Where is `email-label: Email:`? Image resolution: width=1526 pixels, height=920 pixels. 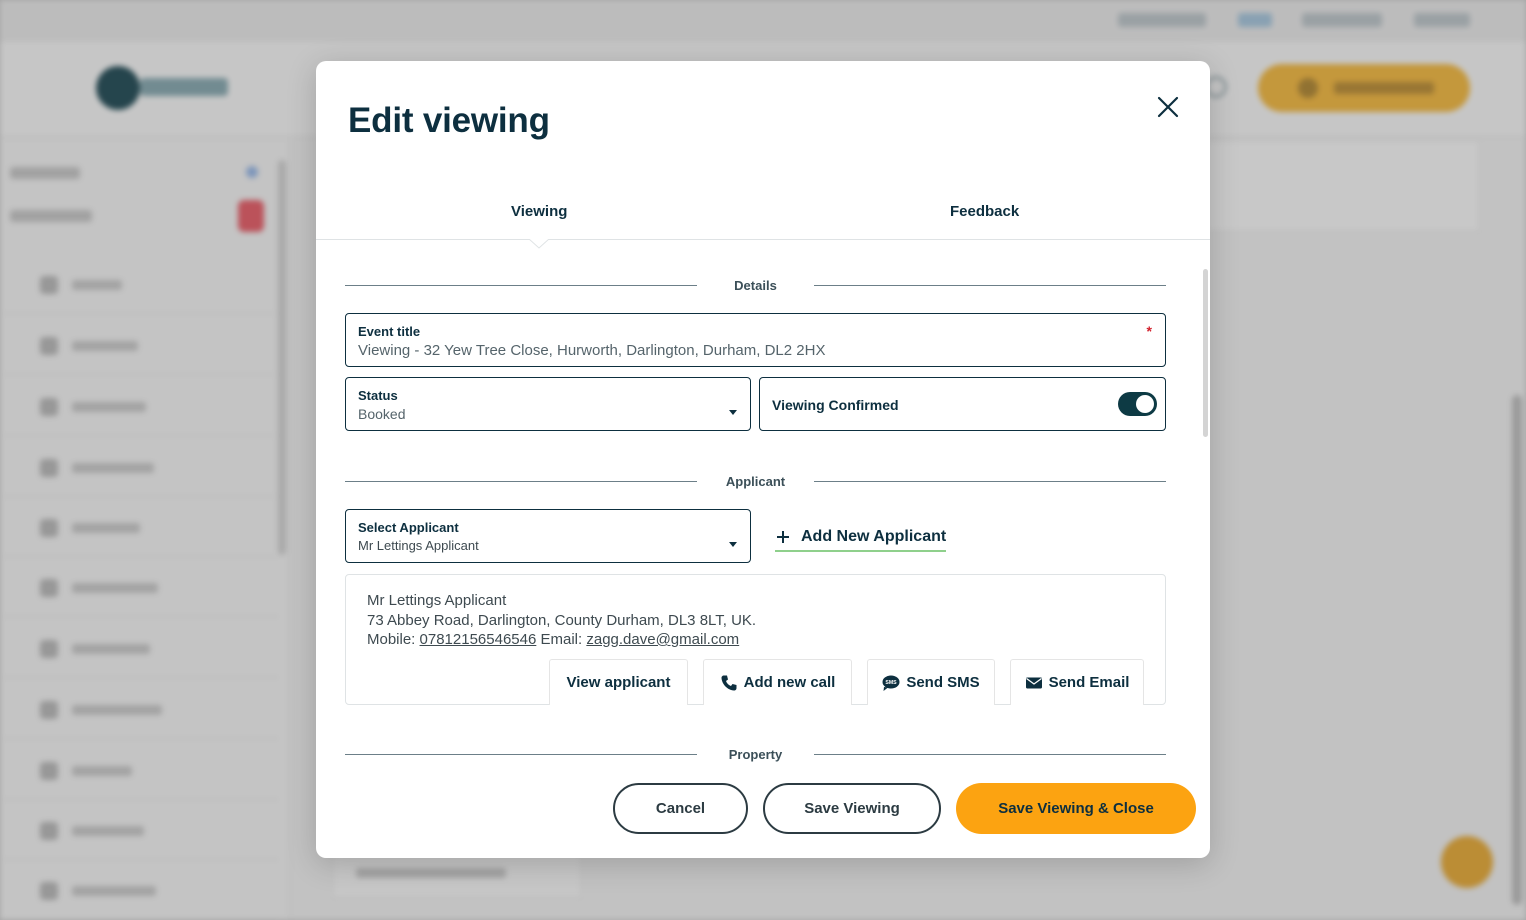 email-label: Email: is located at coordinates (561, 639).